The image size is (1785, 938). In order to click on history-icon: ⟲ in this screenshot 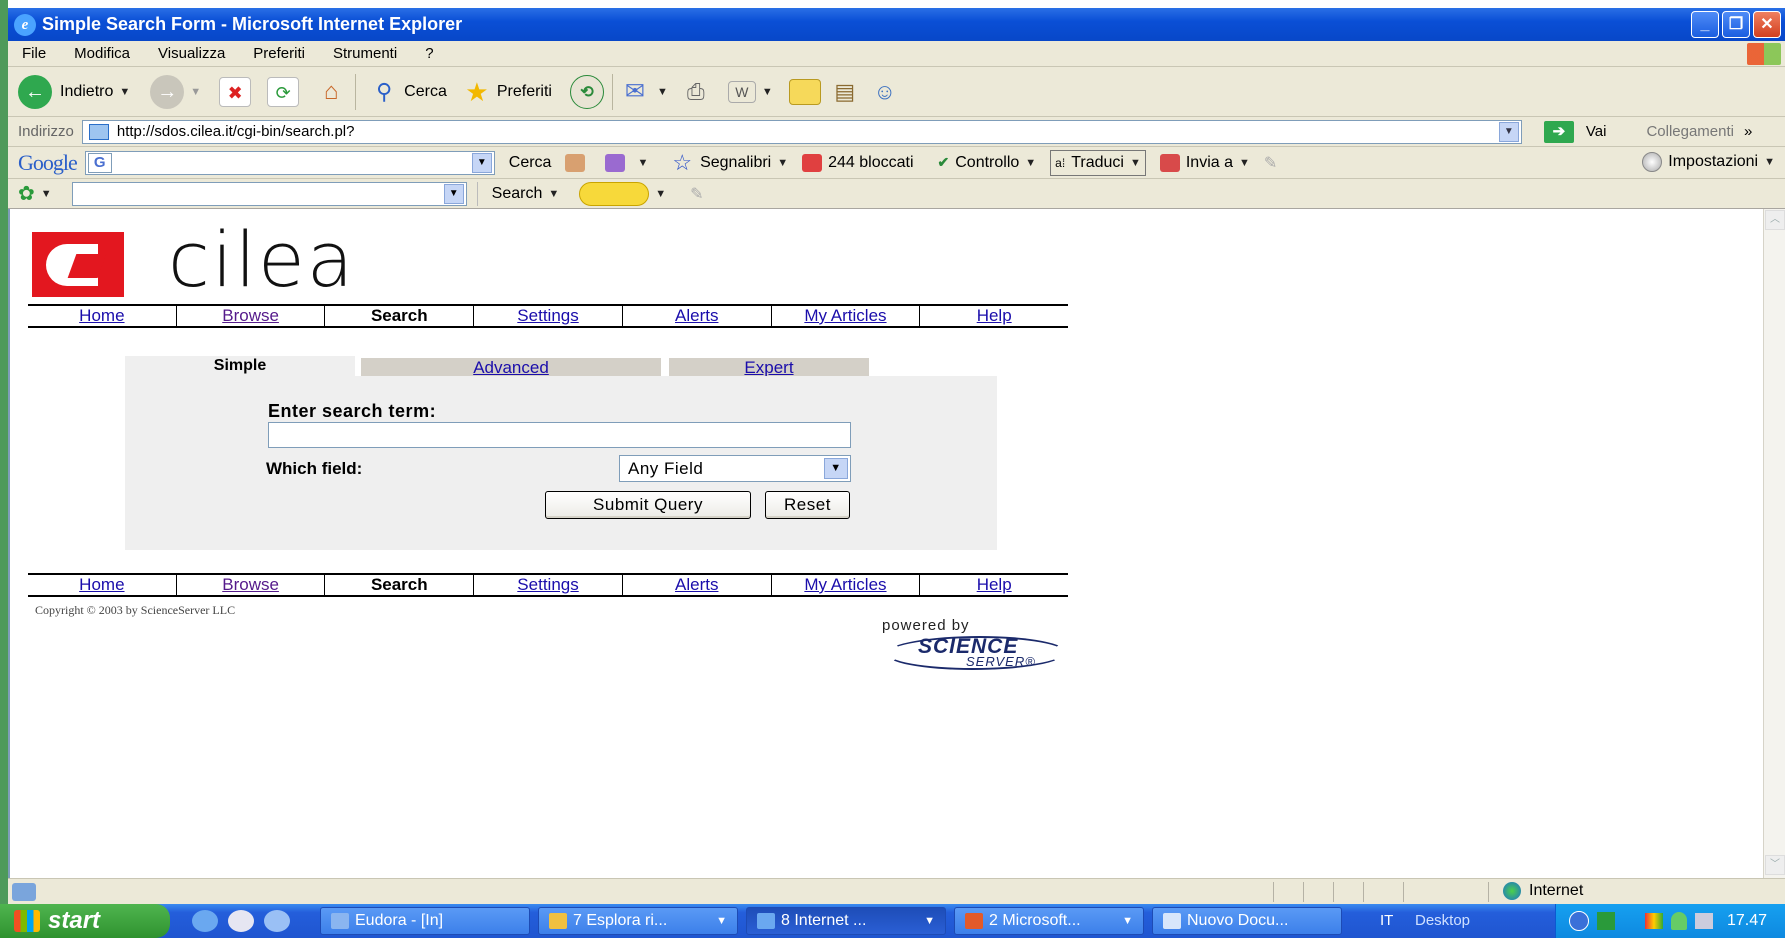, I will do `click(586, 91)`.